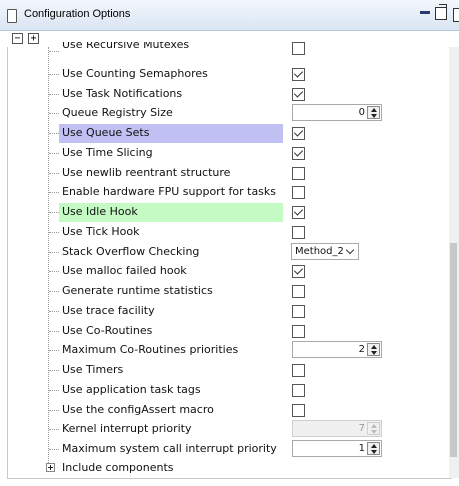 Image resolution: width=459 pixels, height=486 pixels. What do you see at coordinates (361, 448) in the screenshot?
I see `spinner-value: 1` at bounding box center [361, 448].